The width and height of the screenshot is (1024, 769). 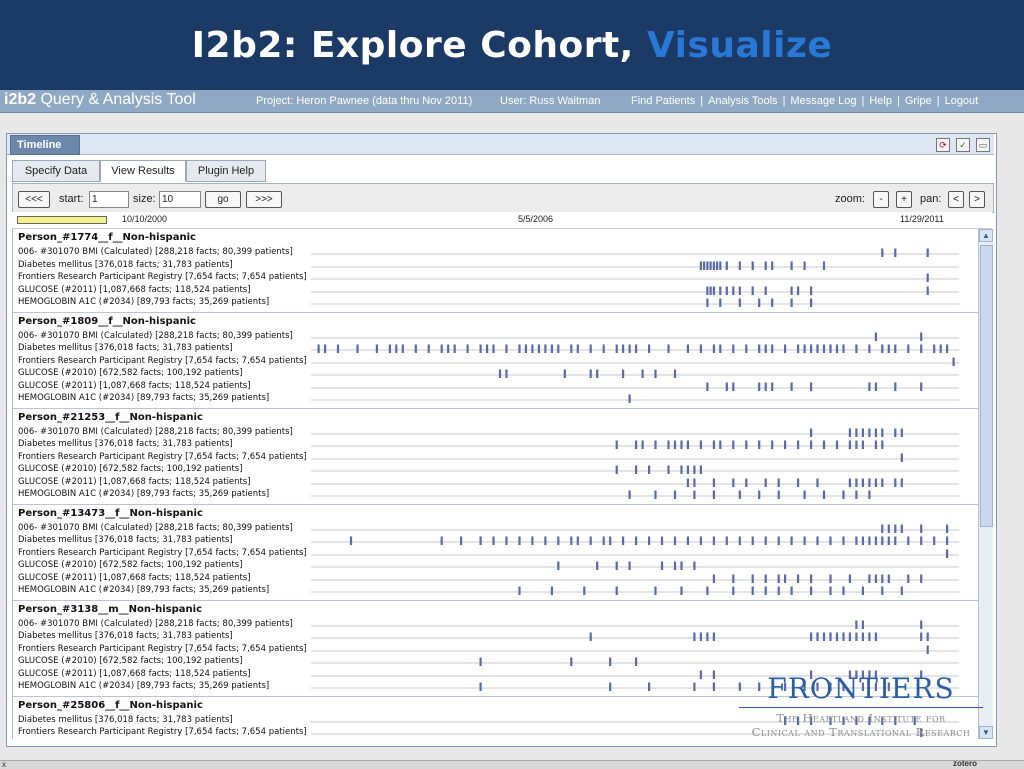 What do you see at coordinates (977, 199) in the screenshot?
I see `pan-right-button: >` at bounding box center [977, 199].